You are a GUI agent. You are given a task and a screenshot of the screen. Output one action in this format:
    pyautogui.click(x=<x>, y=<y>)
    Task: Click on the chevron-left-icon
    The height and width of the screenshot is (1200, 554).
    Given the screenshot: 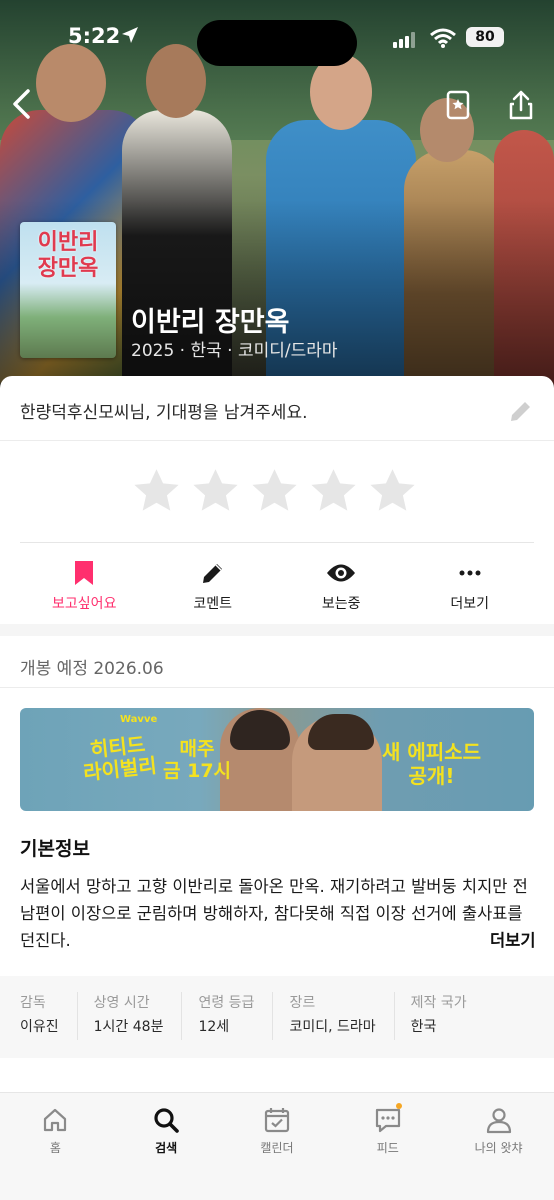 What is the action you would take?
    pyautogui.click(x=21, y=104)
    